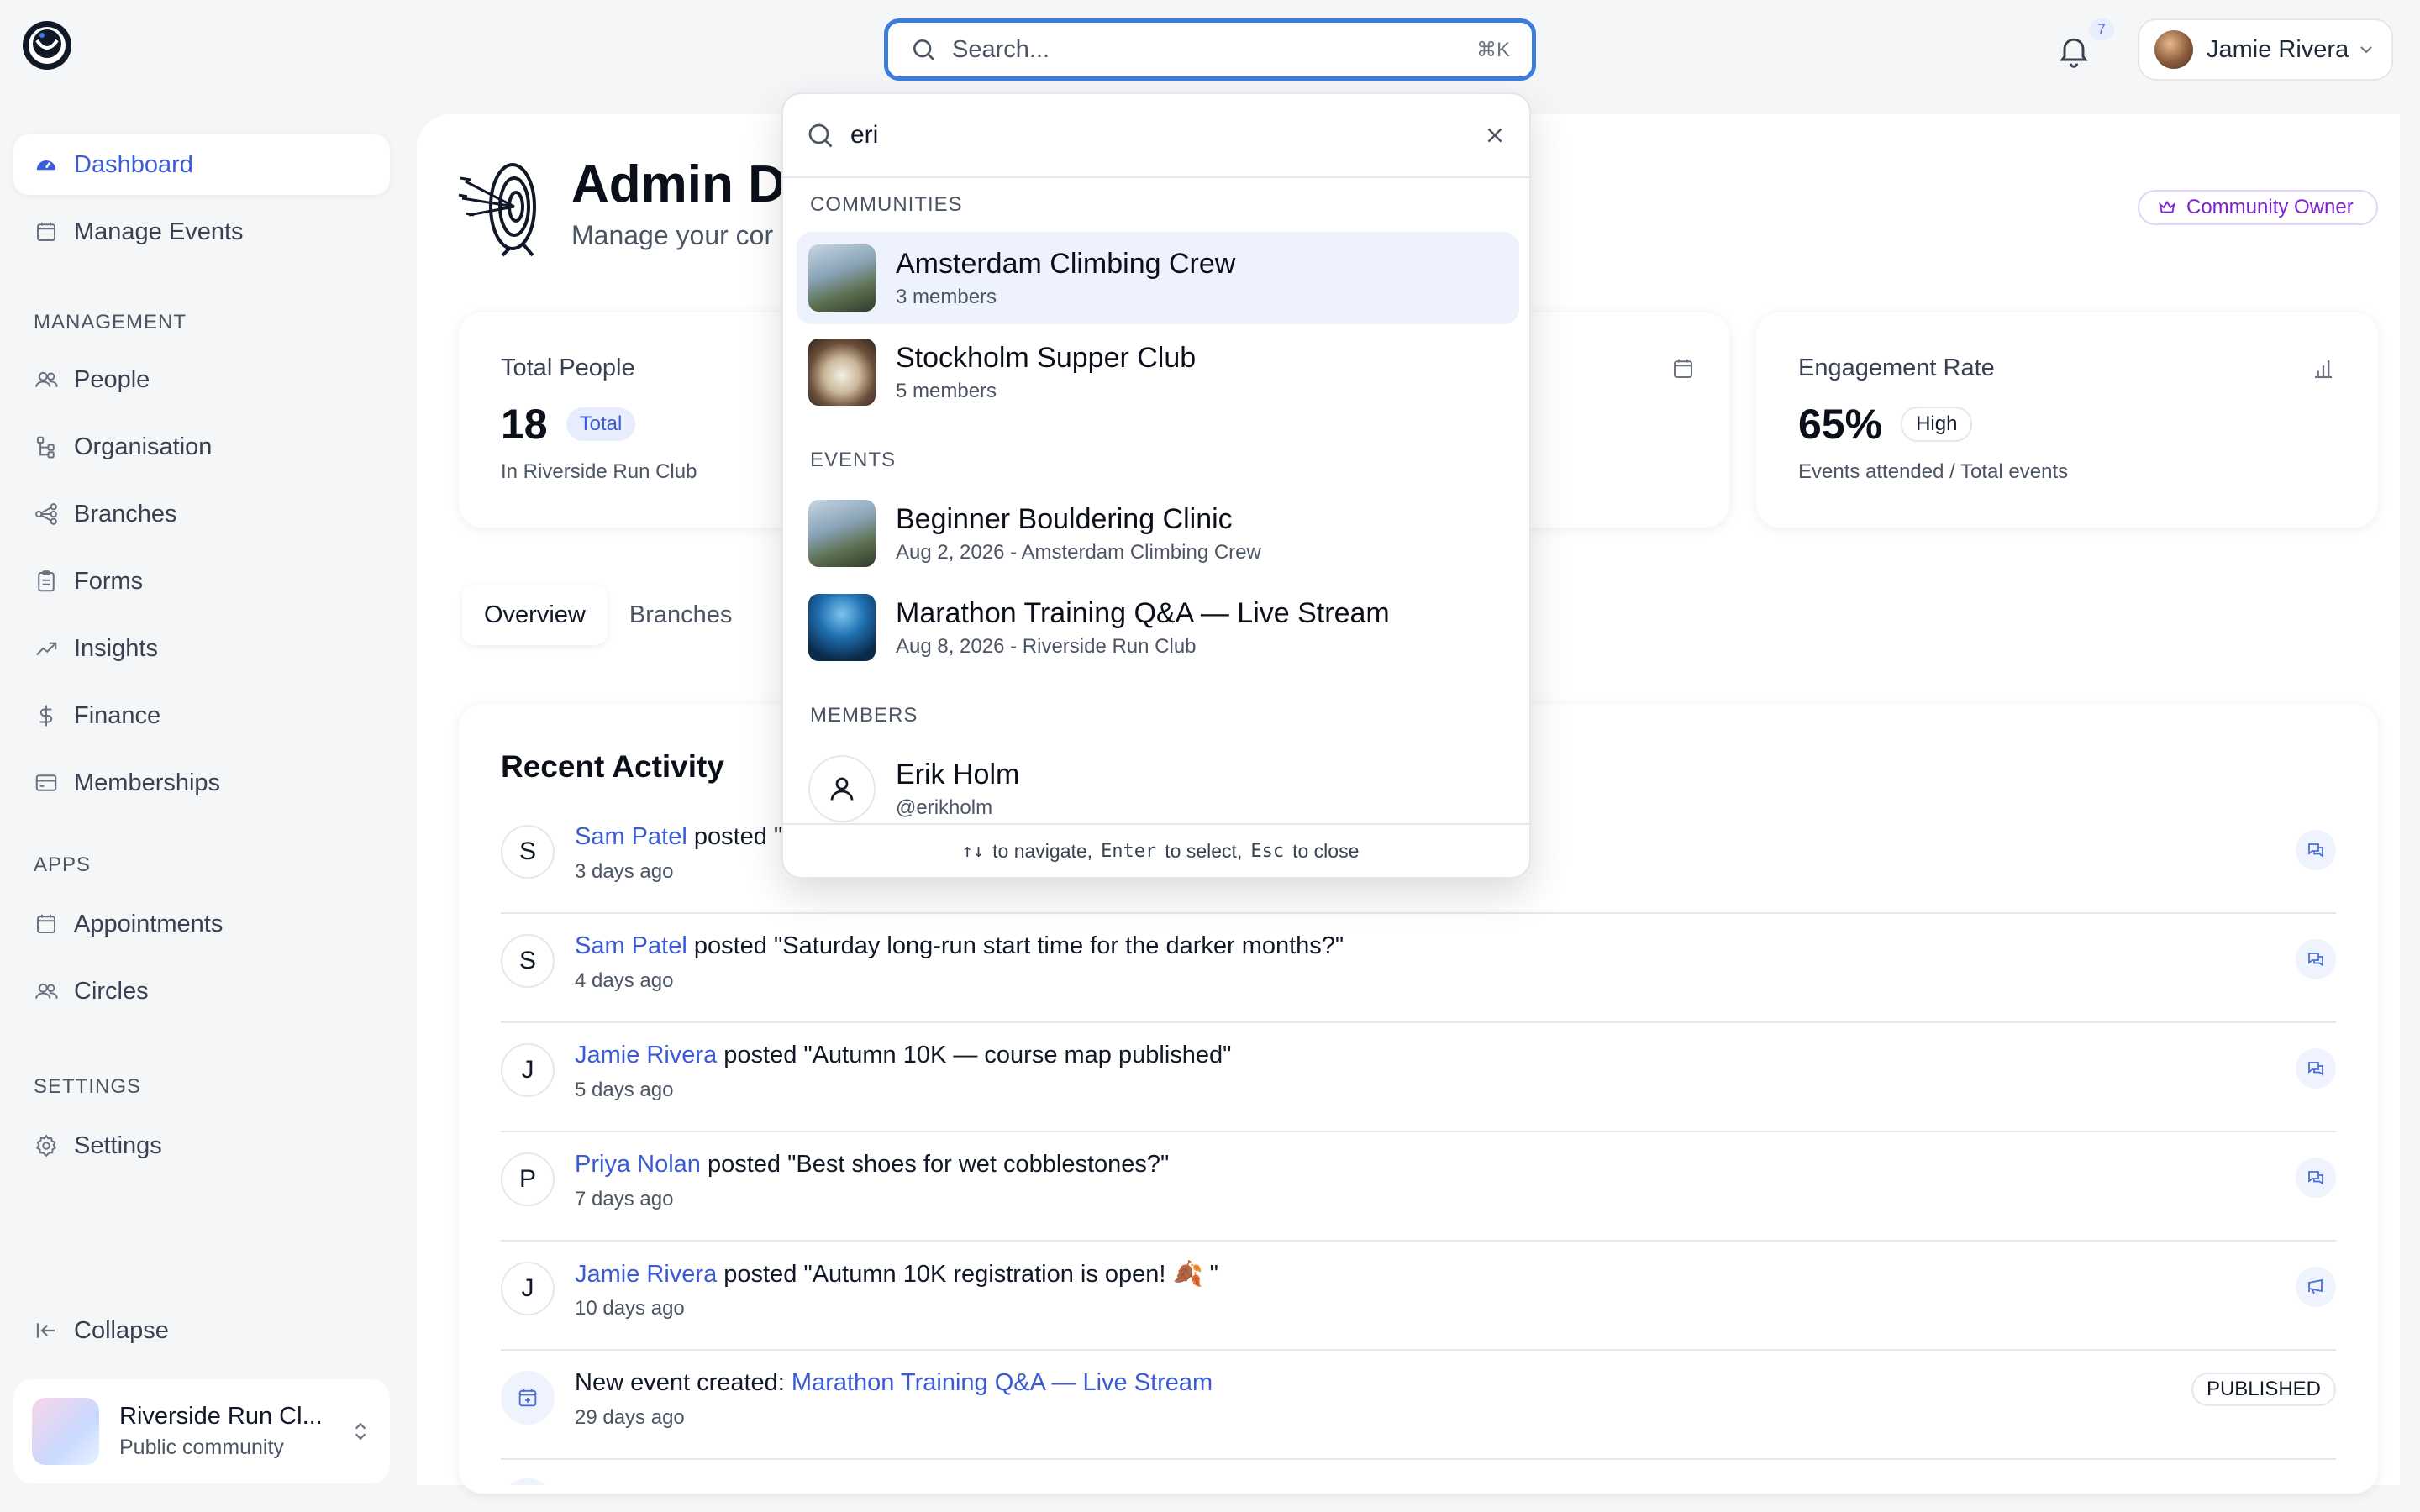  Describe the element at coordinates (975, 1164) in the screenshot. I see `activity-text: "Best shoes for wet cobblestones?"` at that location.